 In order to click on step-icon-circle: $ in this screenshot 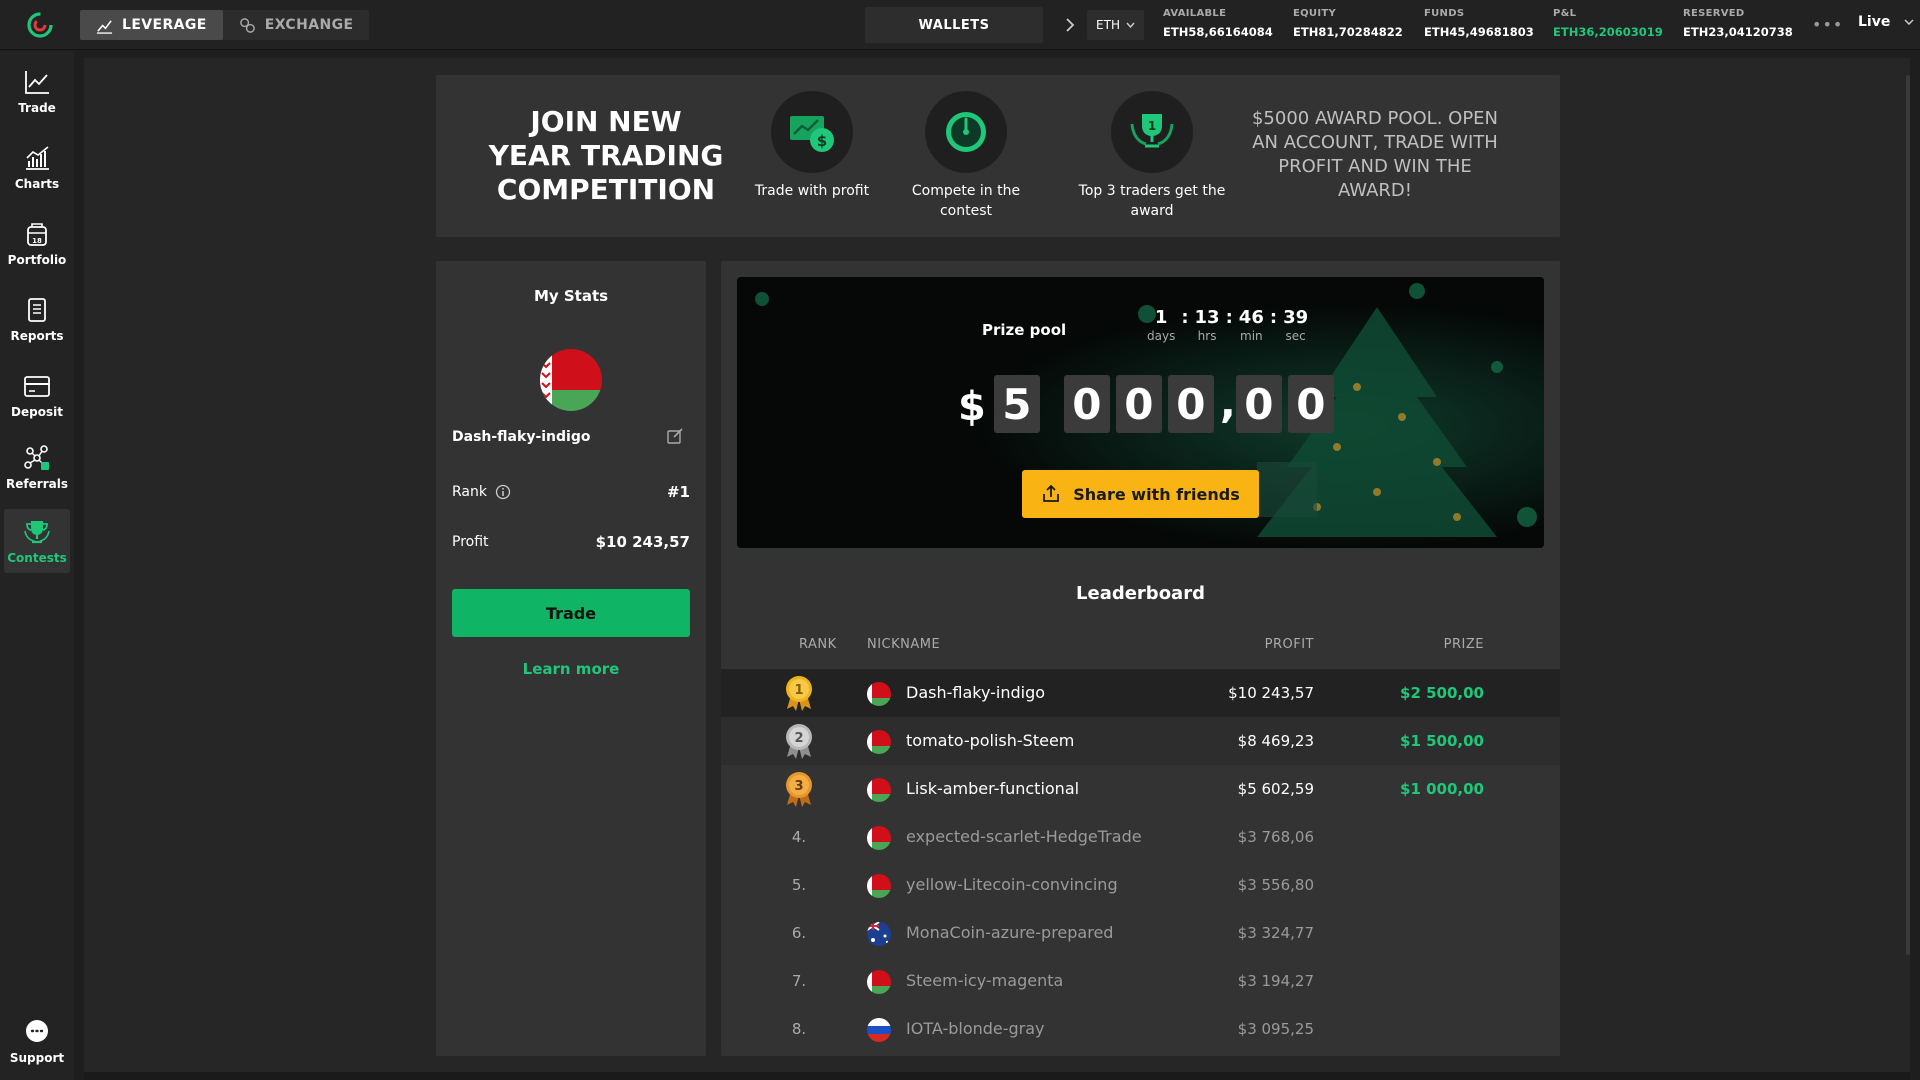, I will do `click(812, 132)`.